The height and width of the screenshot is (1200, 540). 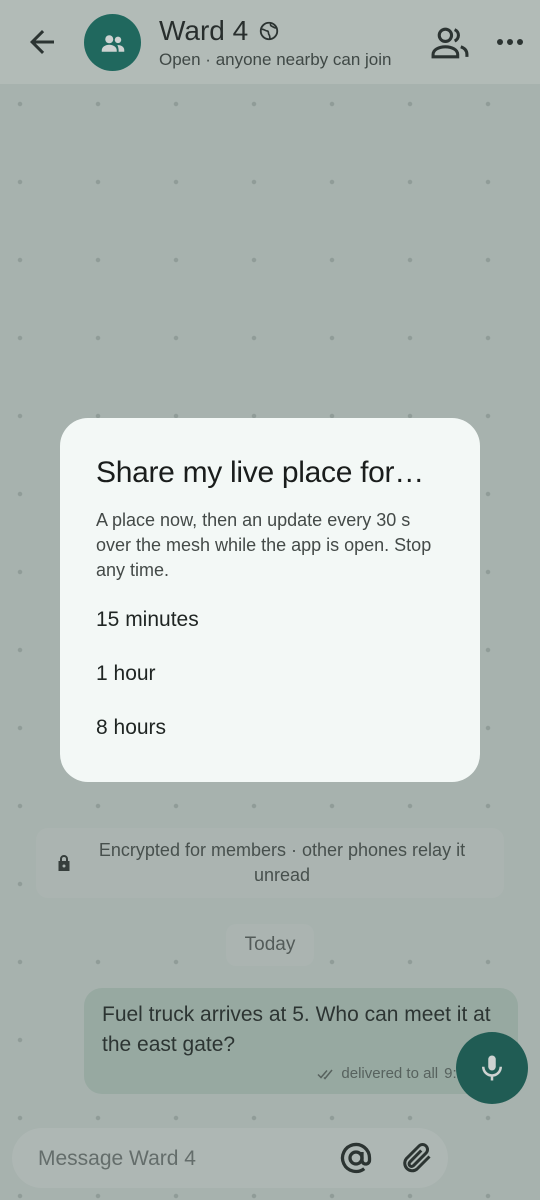 I want to click on duration-options: 15 minutes 1 hour 8 hours, so click(x=270, y=674).